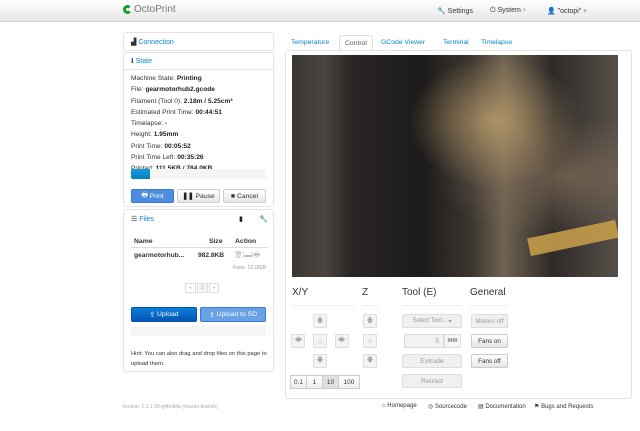 The height and width of the screenshot is (431, 640). I want to click on flag-icon: ⚑, so click(537, 407).